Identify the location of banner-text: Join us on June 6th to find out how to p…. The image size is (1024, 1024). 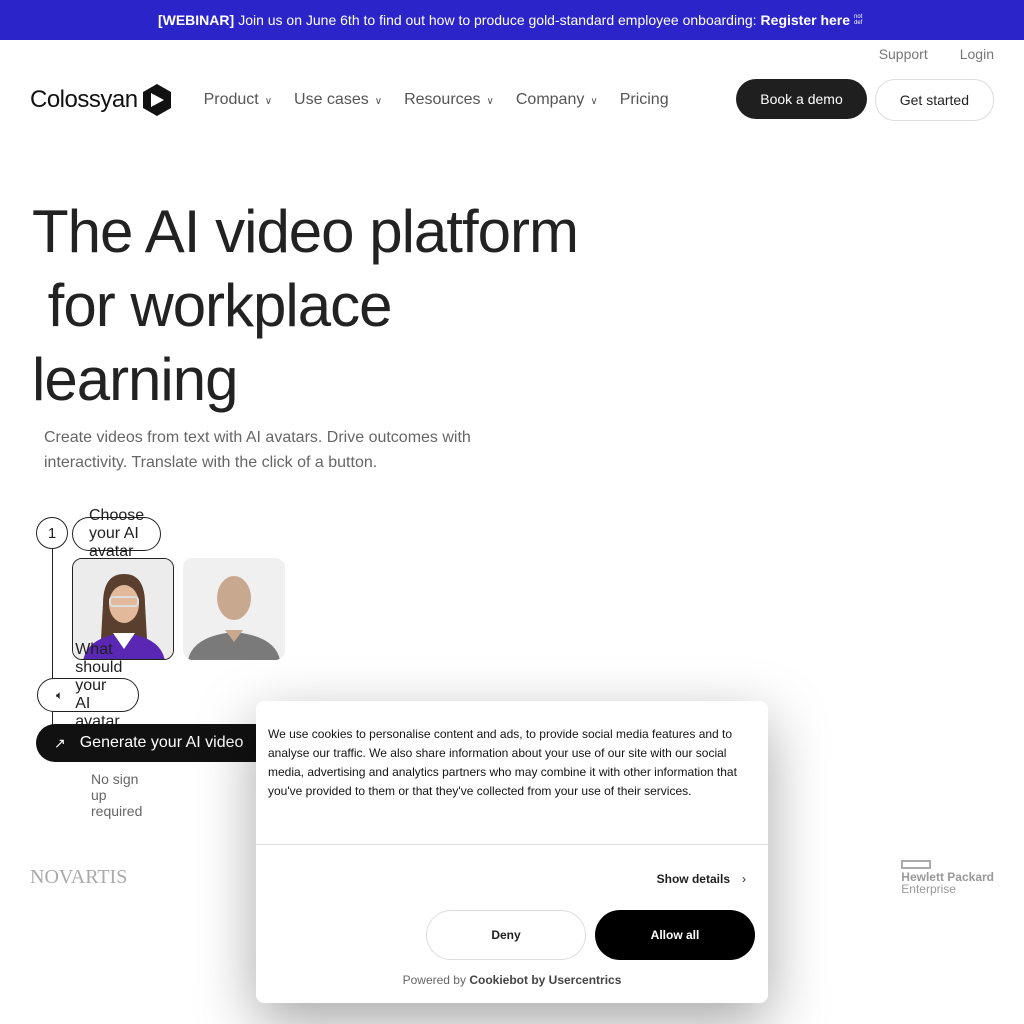
(497, 20).